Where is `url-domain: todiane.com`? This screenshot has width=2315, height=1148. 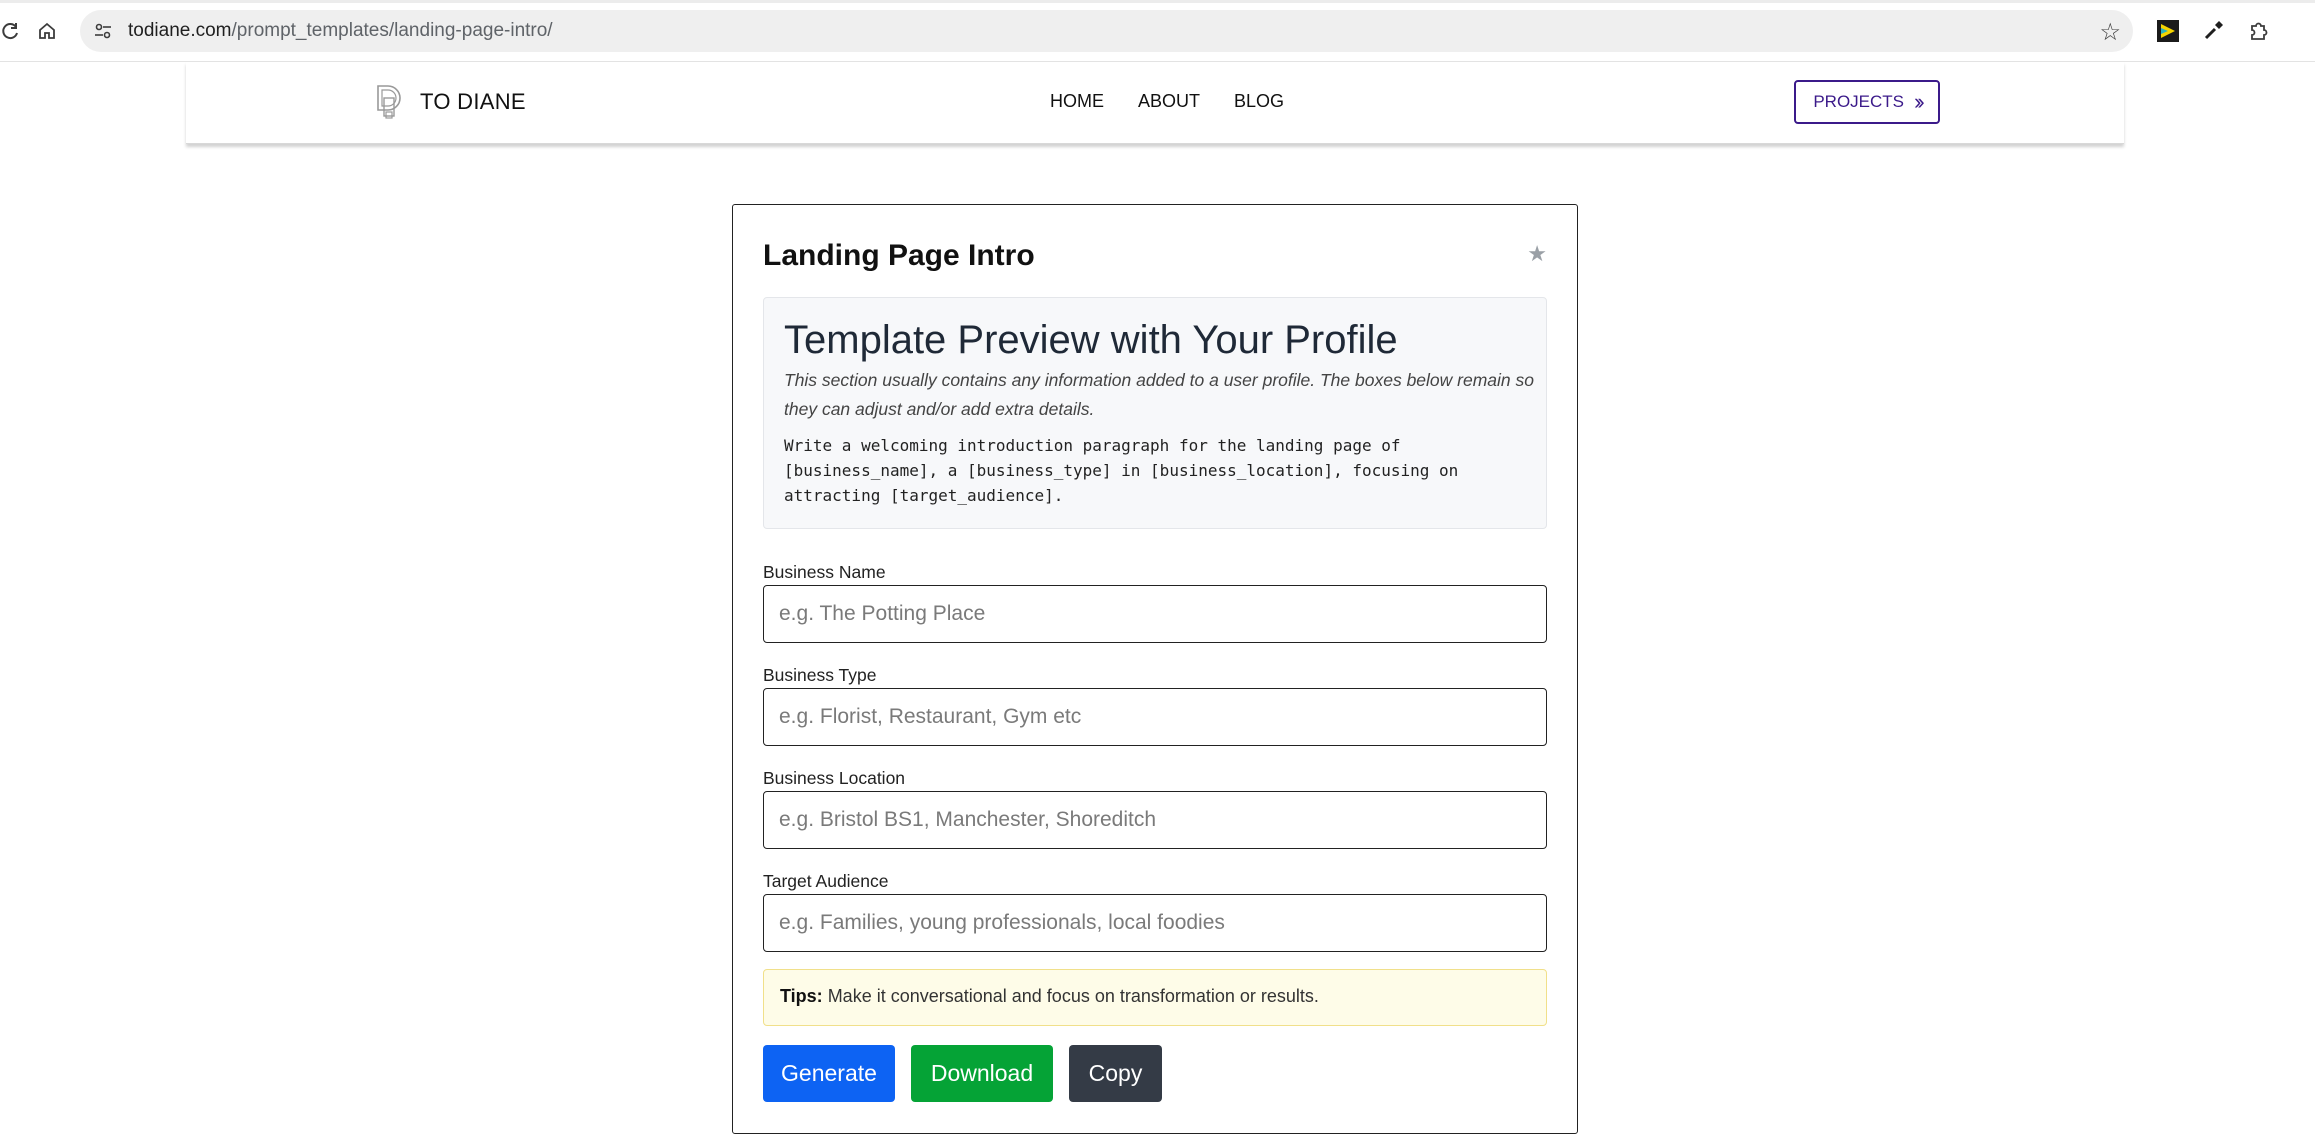
url-domain: todiane.com is located at coordinates (180, 30).